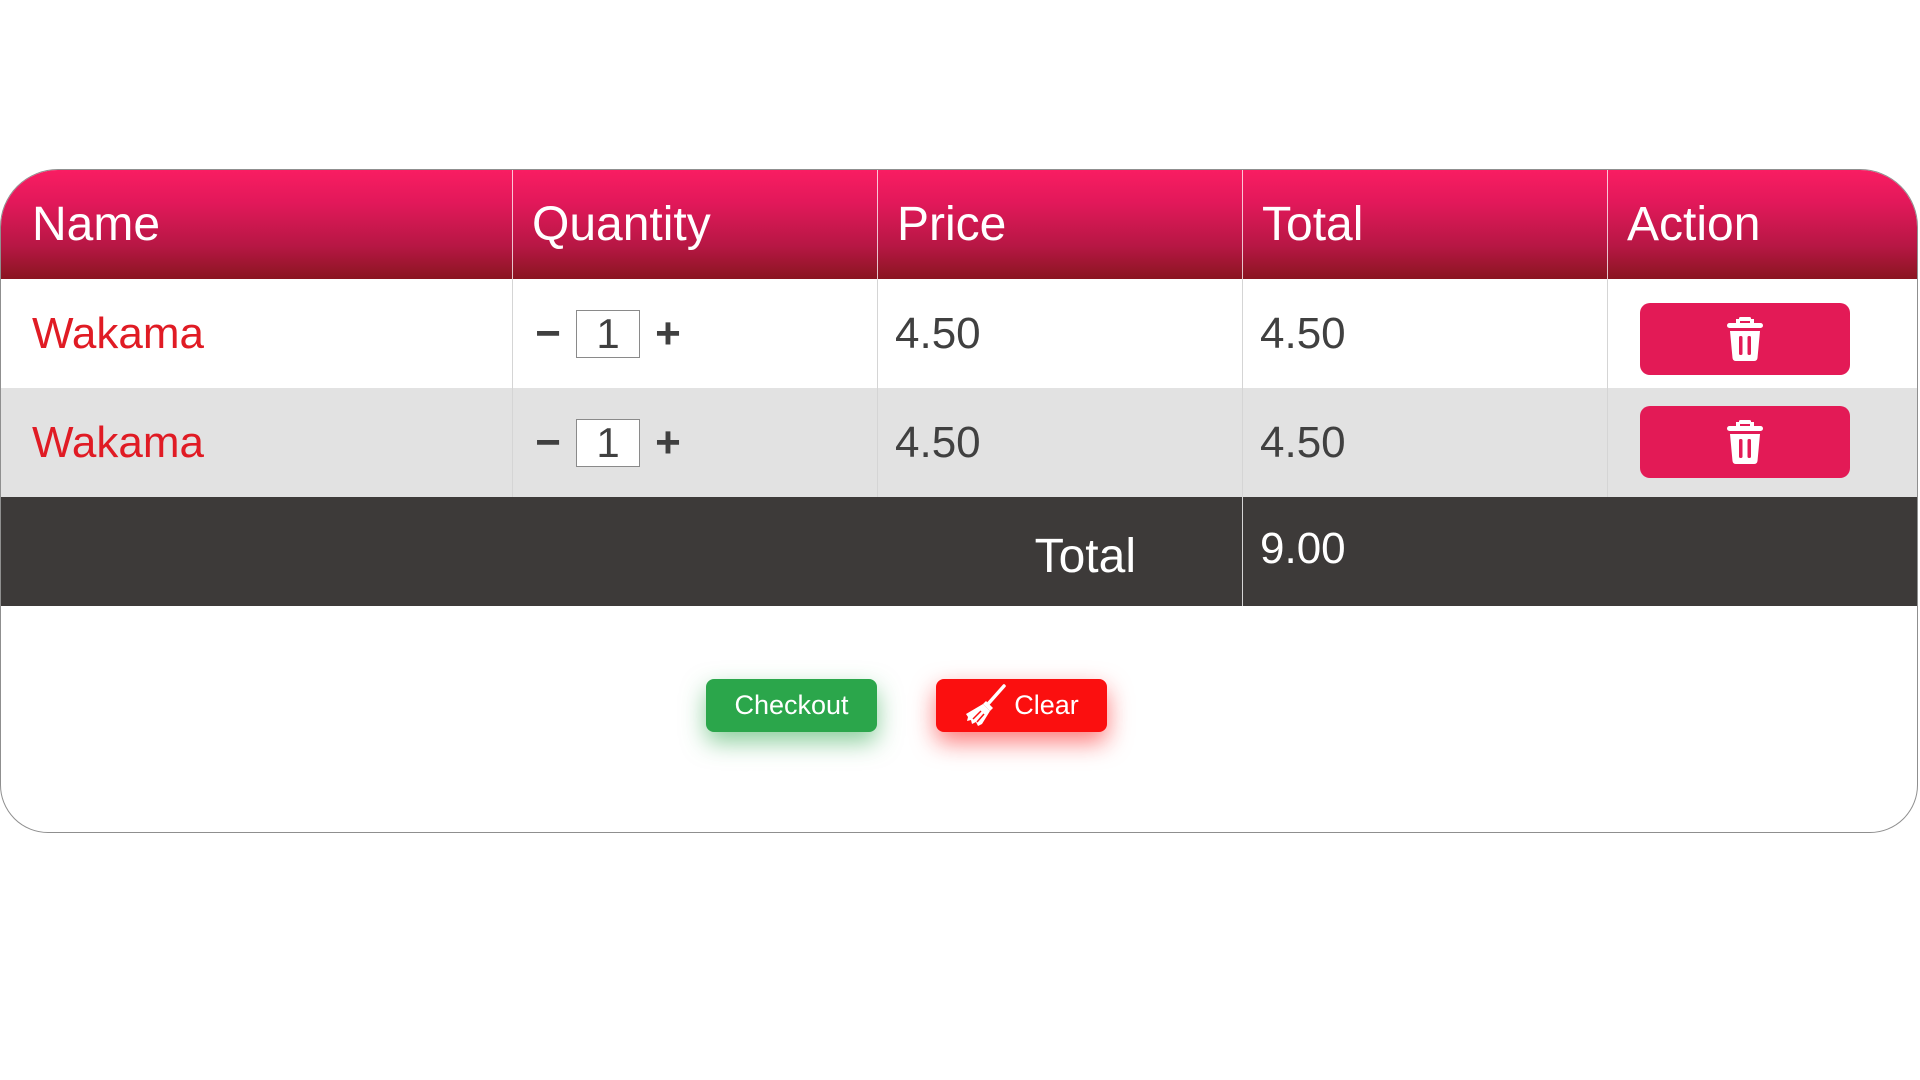  Describe the element at coordinates (1085, 556) in the screenshot. I see `total-label: Total` at that location.